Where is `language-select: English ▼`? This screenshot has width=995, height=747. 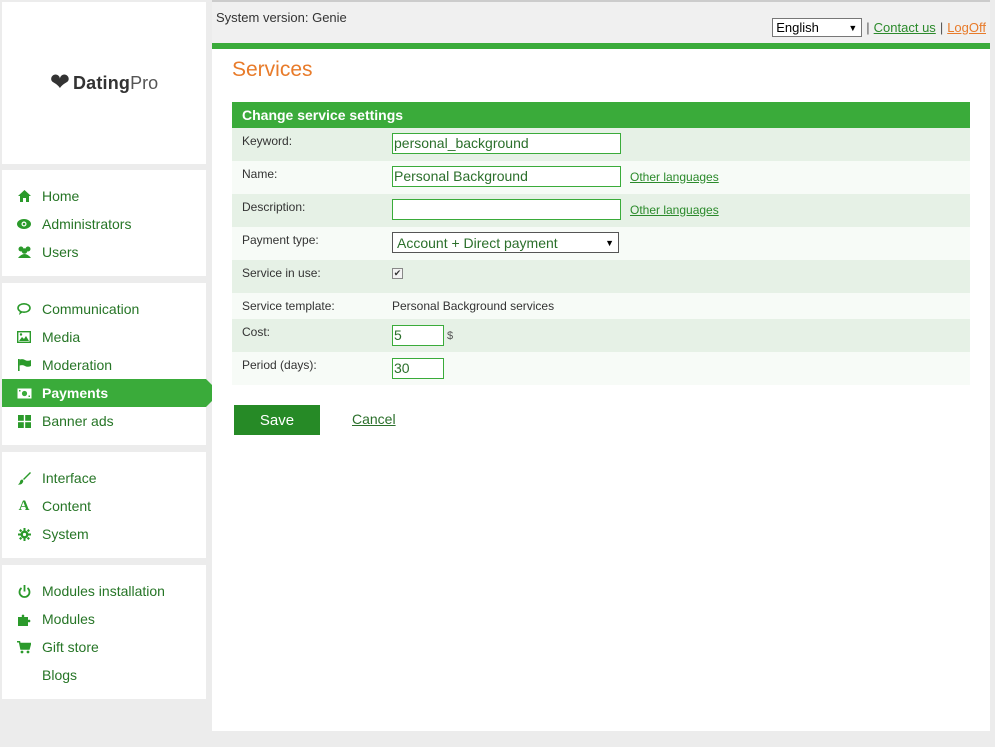
language-select: English ▼ is located at coordinates (817, 27).